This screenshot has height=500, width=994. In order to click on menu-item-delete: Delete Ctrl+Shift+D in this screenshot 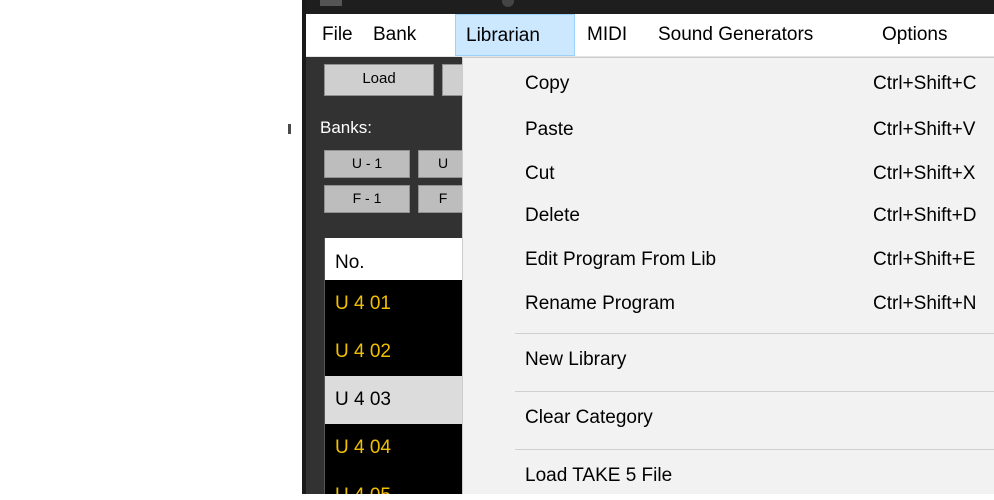, I will do `click(728, 216)`.